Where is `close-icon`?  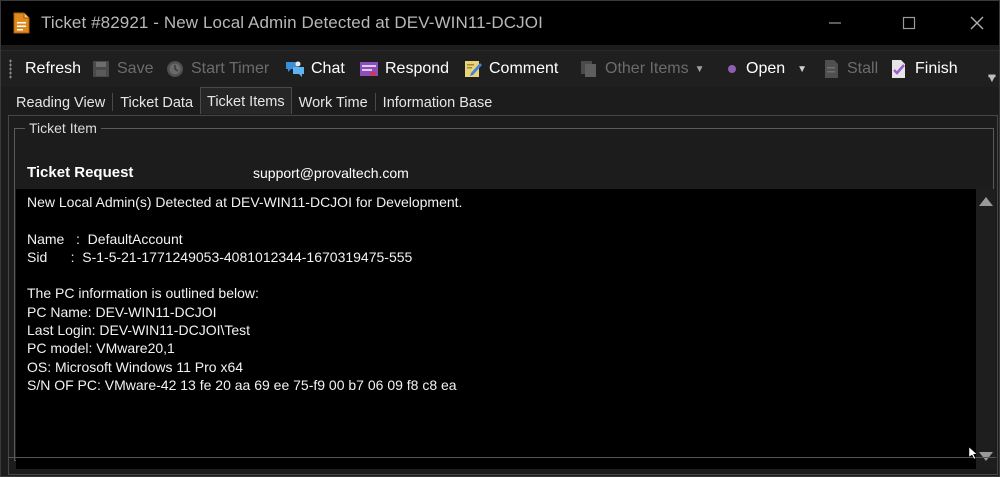 close-icon is located at coordinates (977, 23).